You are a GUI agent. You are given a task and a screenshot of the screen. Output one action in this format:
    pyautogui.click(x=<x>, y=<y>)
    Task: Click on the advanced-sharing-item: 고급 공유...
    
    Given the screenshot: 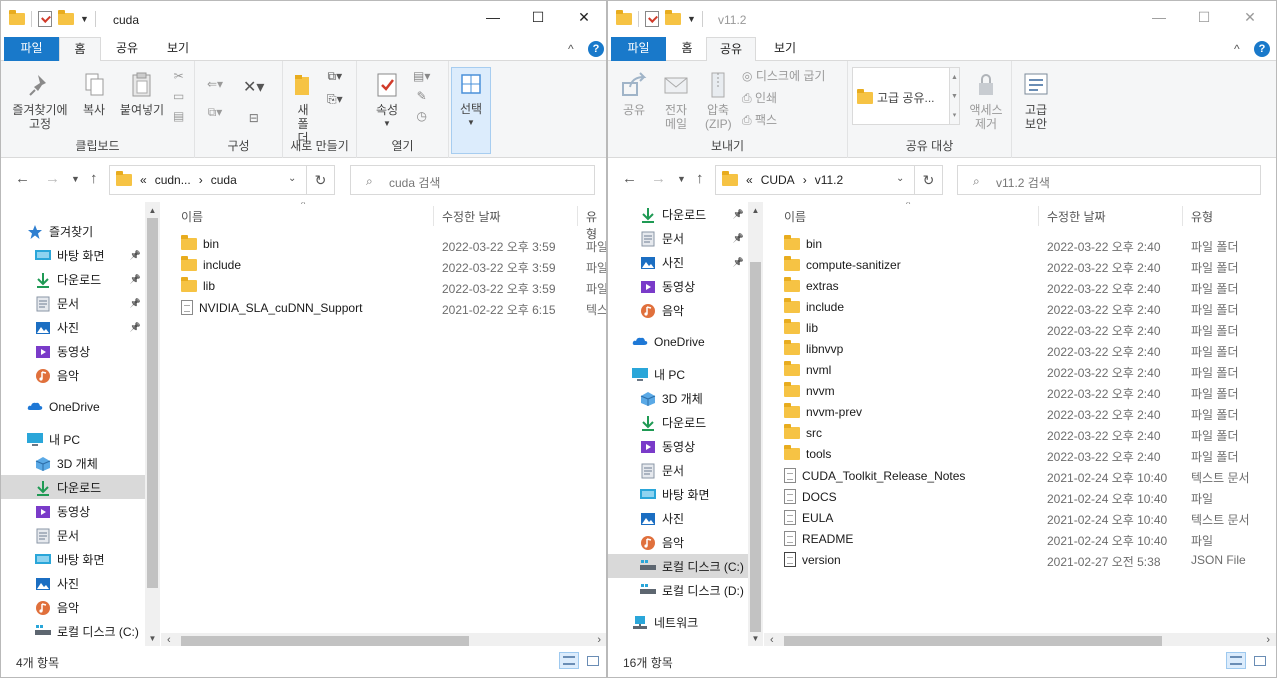 What is the action you would take?
    pyautogui.click(x=896, y=97)
    